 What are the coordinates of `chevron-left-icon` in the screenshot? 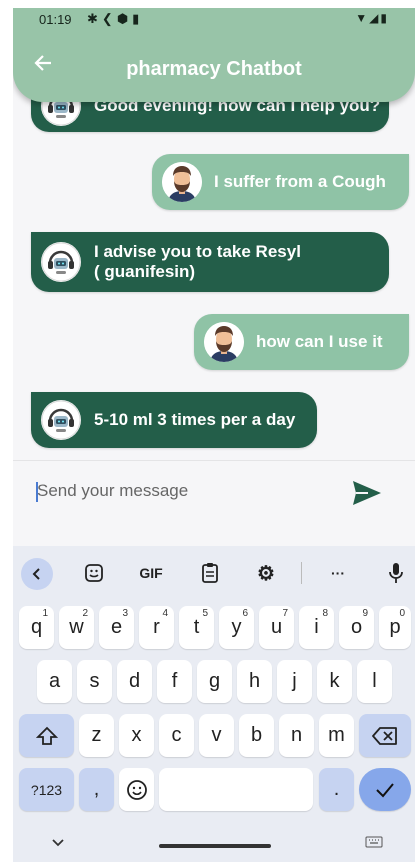 It's located at (36, 574).